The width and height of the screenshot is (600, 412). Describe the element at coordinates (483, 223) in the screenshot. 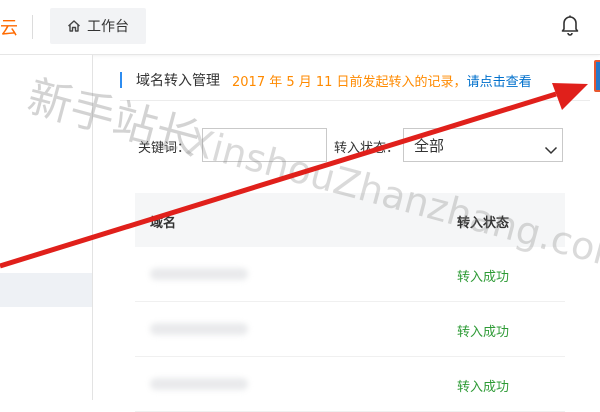

I see `column-header-status: 转入状态` at that location.